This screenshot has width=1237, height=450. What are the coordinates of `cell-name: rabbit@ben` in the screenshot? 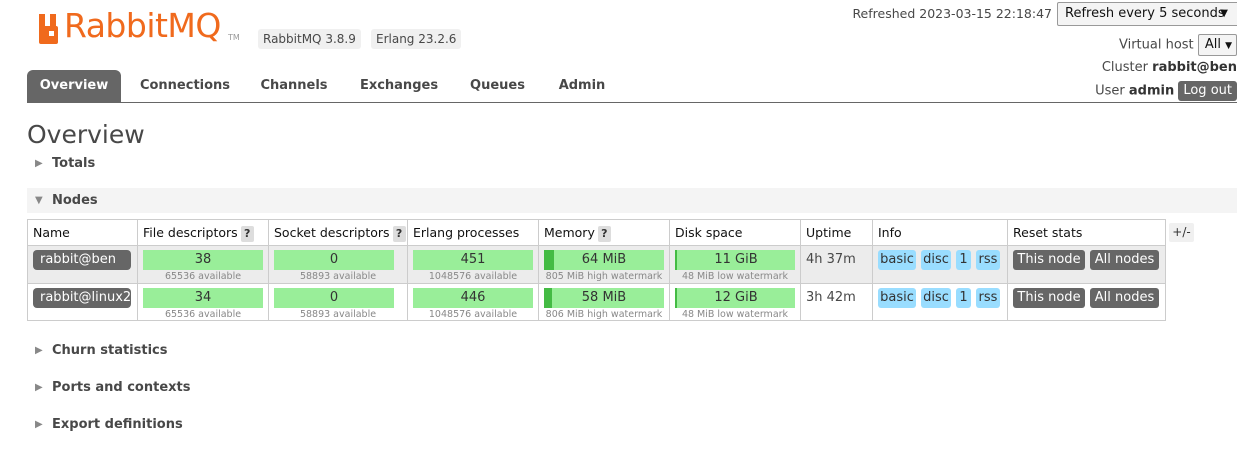 It's located at (83, 264).